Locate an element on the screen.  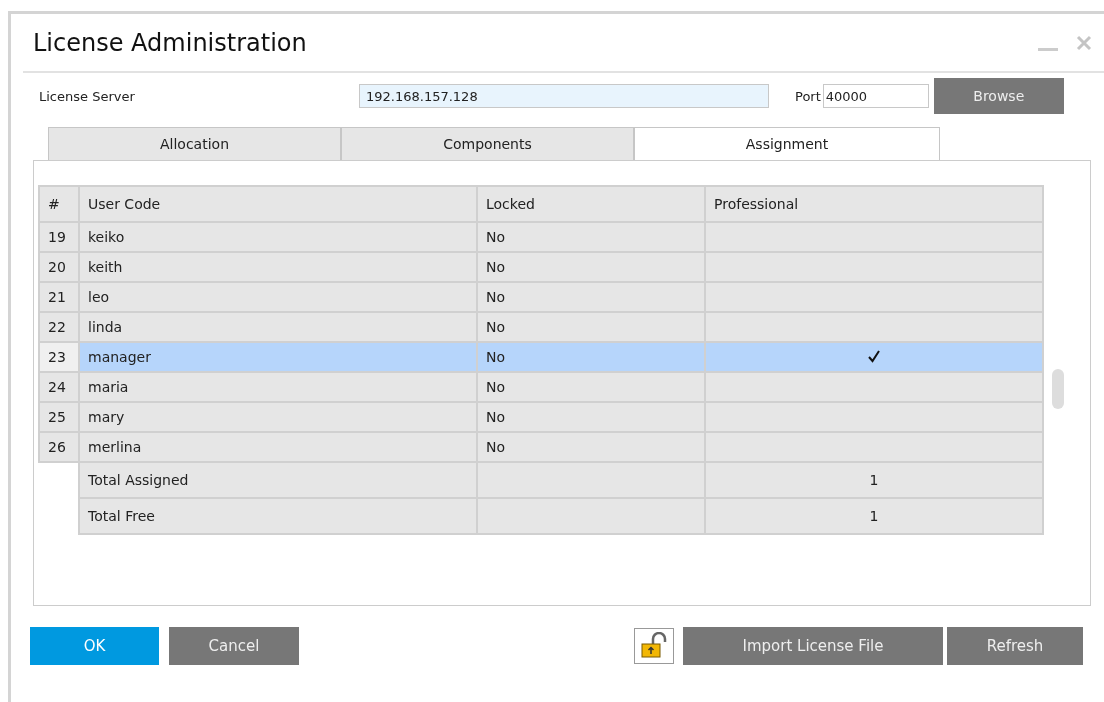
browse-button: Browse is located at coordinates (998, 96).